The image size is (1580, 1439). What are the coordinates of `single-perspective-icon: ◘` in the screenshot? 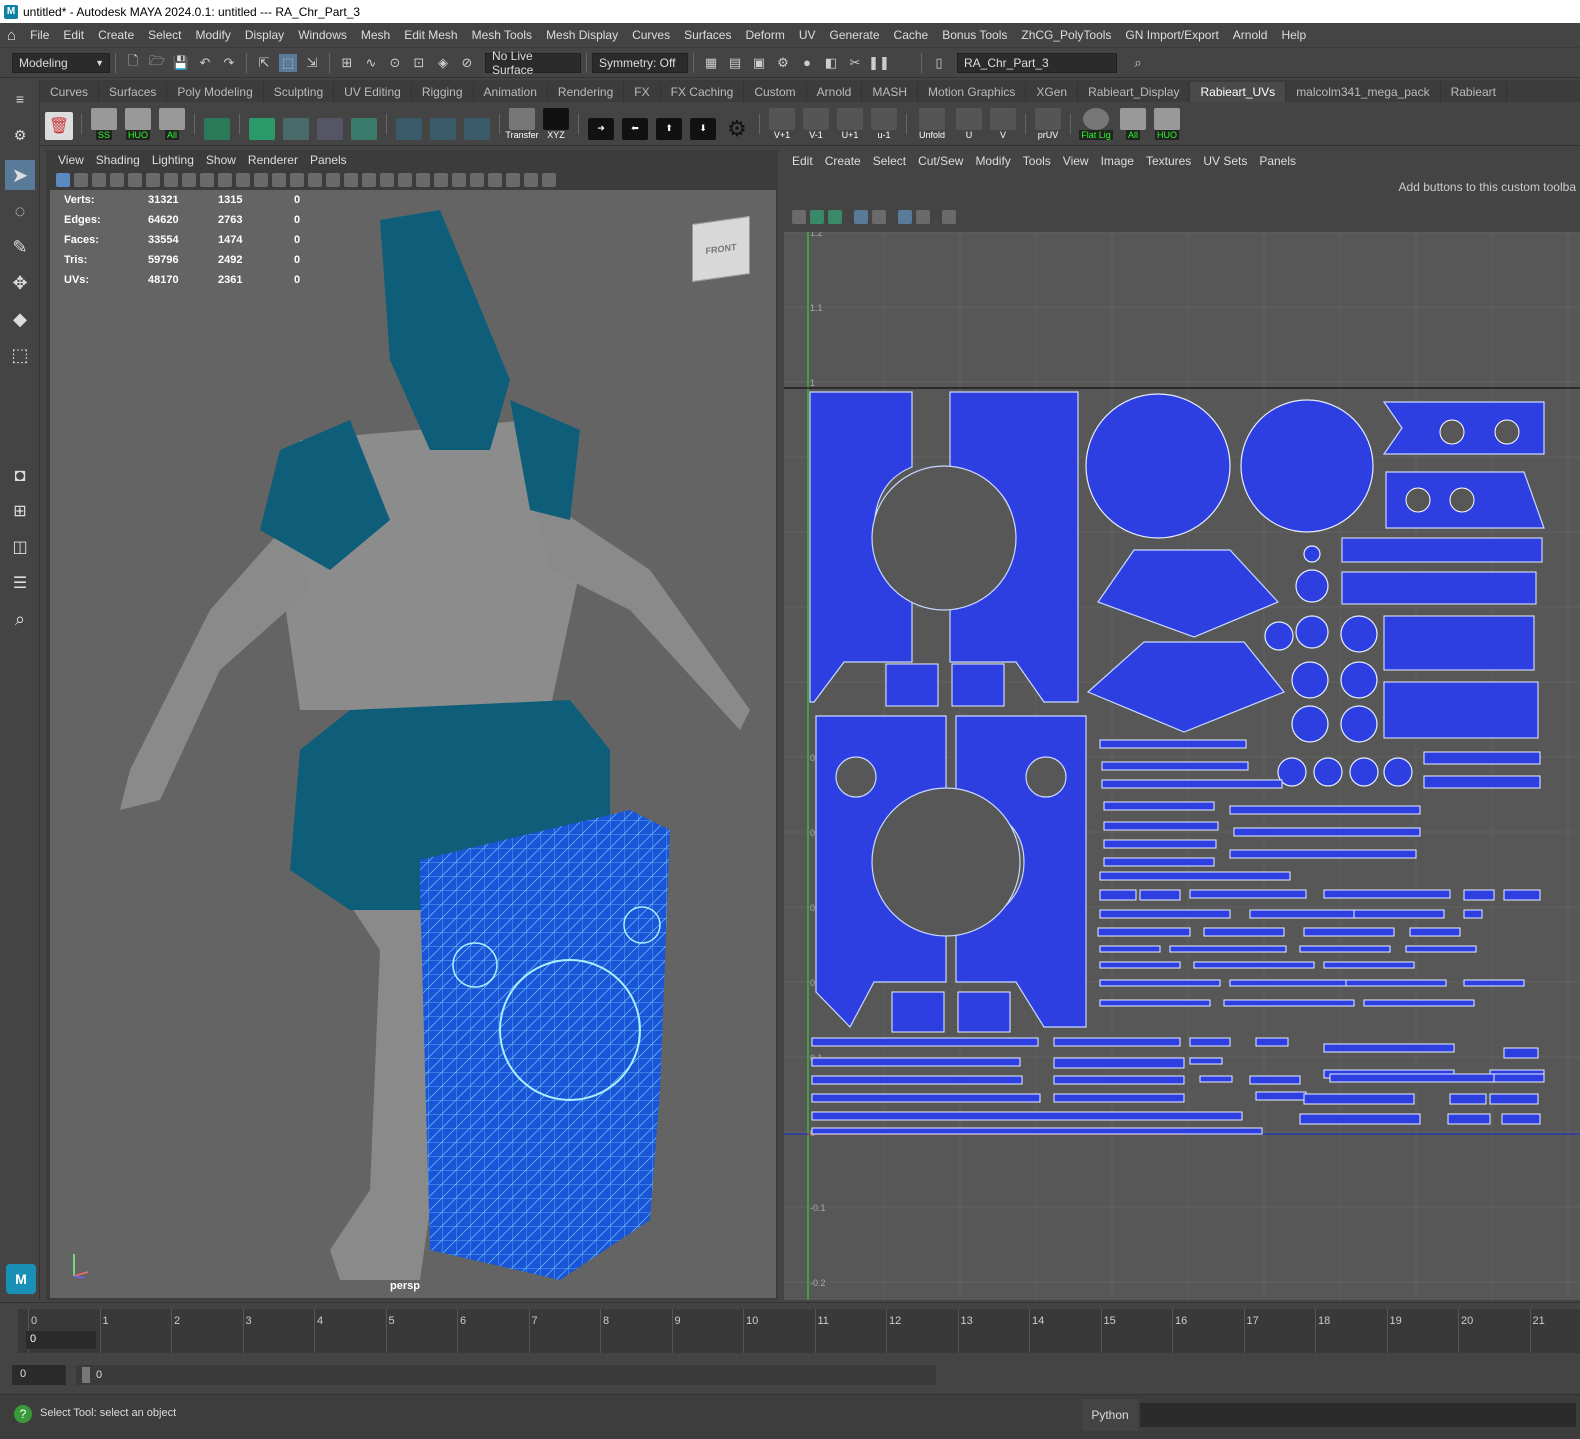 It's located at (20, 475).